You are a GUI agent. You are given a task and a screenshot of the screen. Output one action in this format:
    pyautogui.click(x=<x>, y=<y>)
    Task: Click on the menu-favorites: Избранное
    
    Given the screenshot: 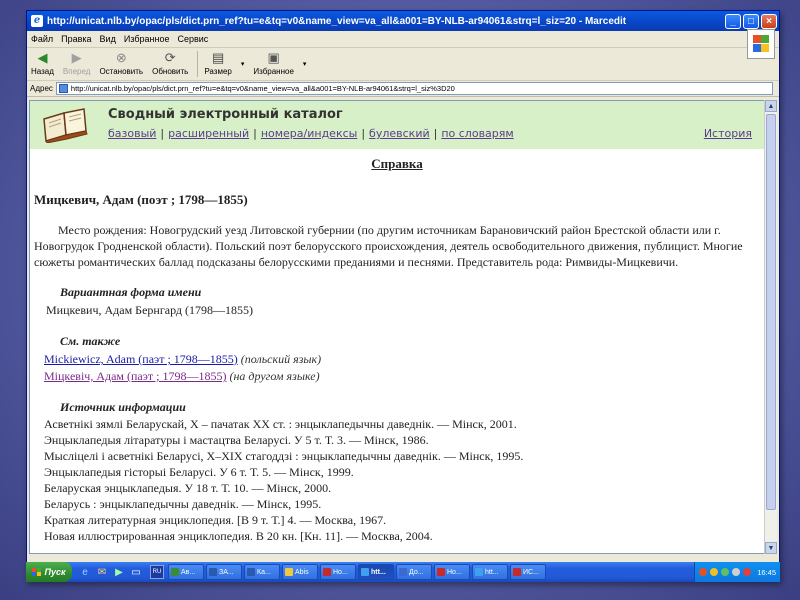 What is the action you would take?
    pyautogui.click(x=147, y=39)
    